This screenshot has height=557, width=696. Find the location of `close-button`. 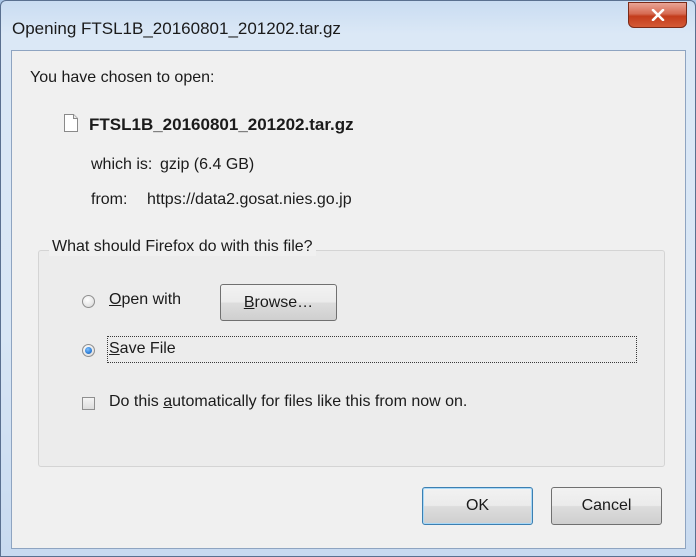

close-button is located at coordinates (657, 15).